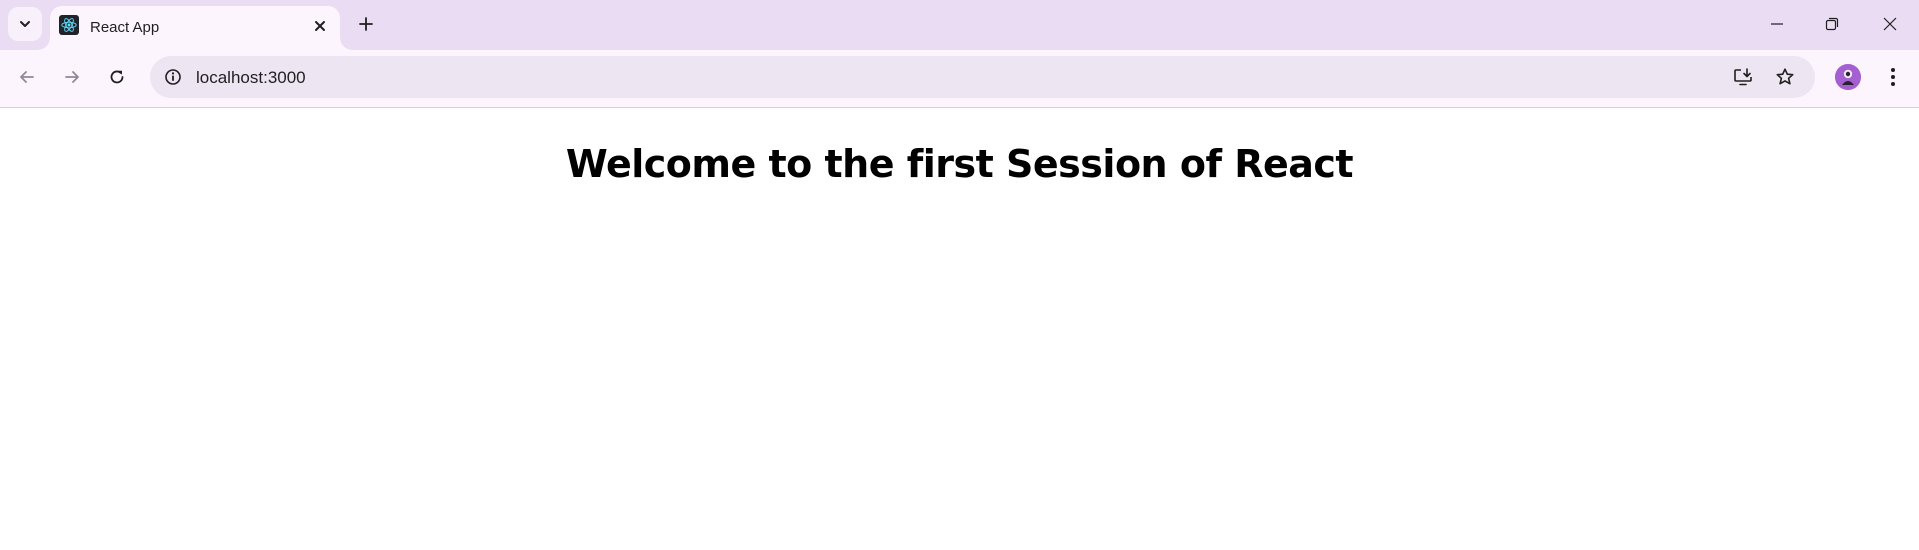 The width and height of the screenshot is (1919, 550). I want to click on chevron-down-icon, so click(25, 24).